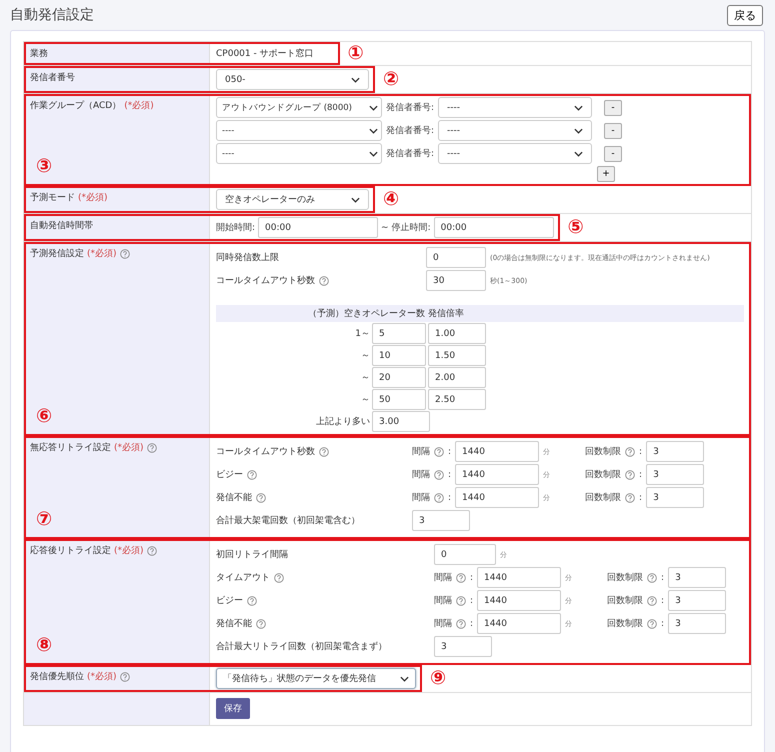 Image resolution: width=775 pixels, height=752 pixels. What do you see at coordinates (70, 448) in the screenshot?
I see `field-label: 無応答リトライ設定` at bounding box center [70, 448].